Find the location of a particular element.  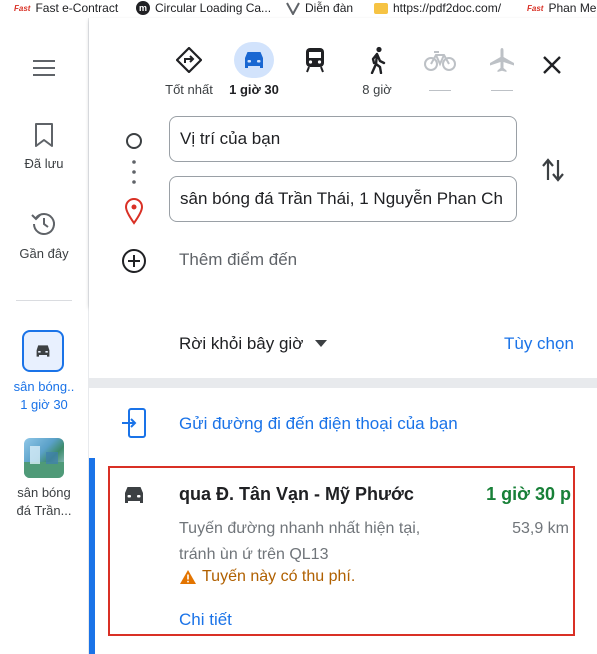

caret-down-icon is located at coordinates (321, 343).